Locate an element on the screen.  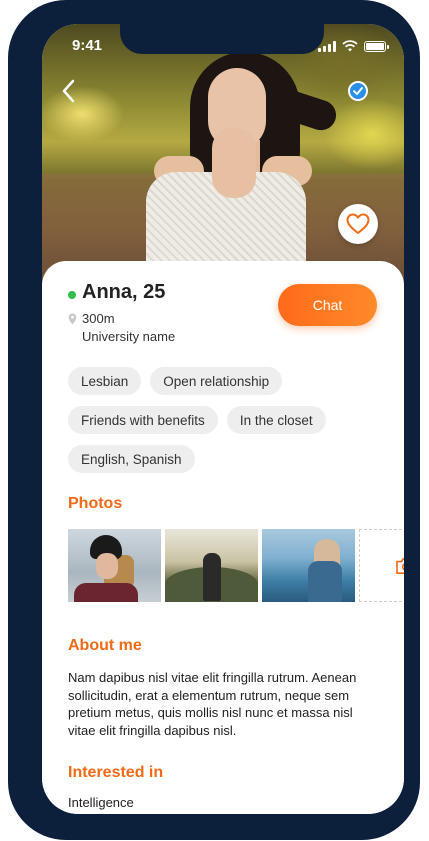
power-button is located at coordinates (415, 244).